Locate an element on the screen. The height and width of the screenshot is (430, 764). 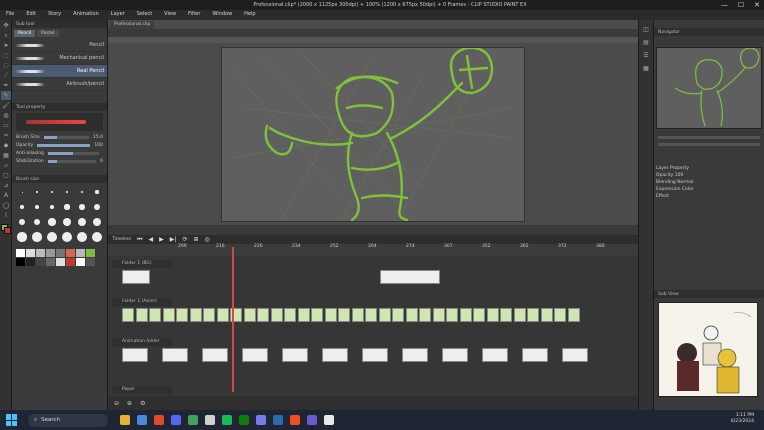
figure-tool-icon: ▱ is located at coordinates (6, 165).